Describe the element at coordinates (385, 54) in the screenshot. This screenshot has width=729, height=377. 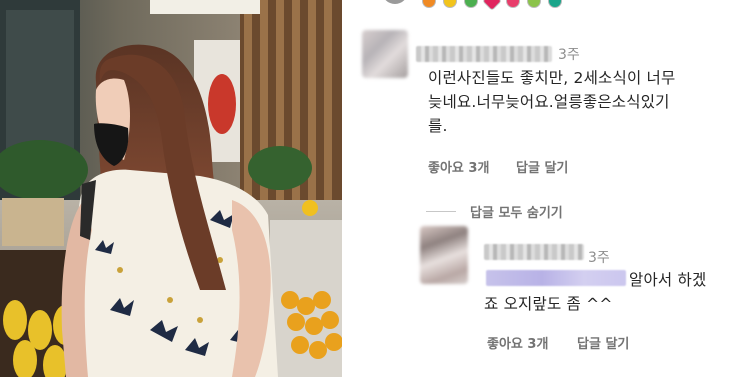
I see `commenter-avatar` at that location.